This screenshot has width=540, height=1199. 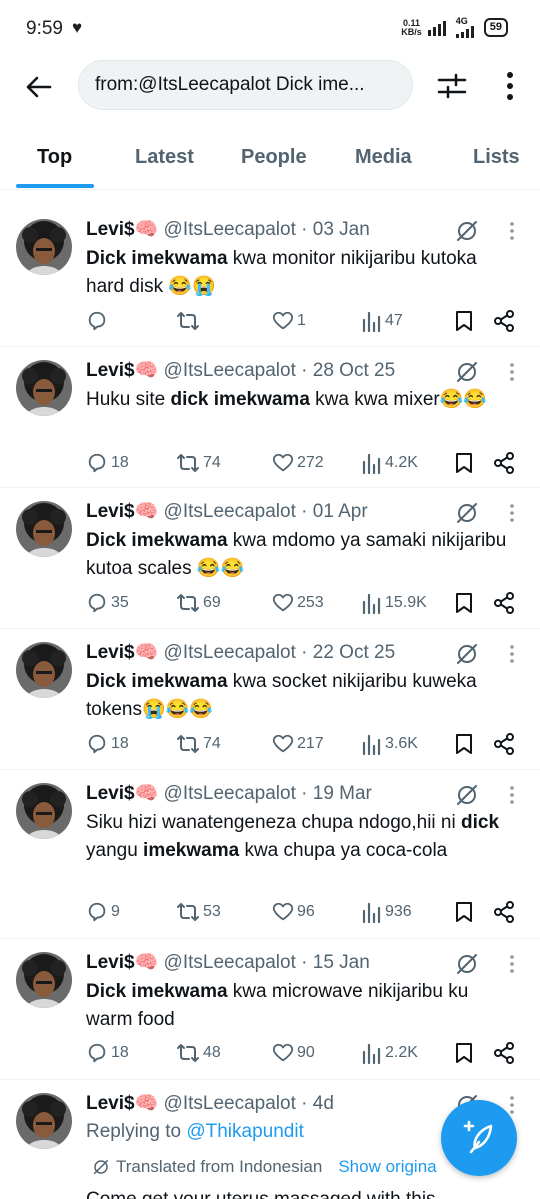 What do you see at coordinates (298, 463) in the screenshot?
I see `like-button: 272` at bounding box center [298, 463].